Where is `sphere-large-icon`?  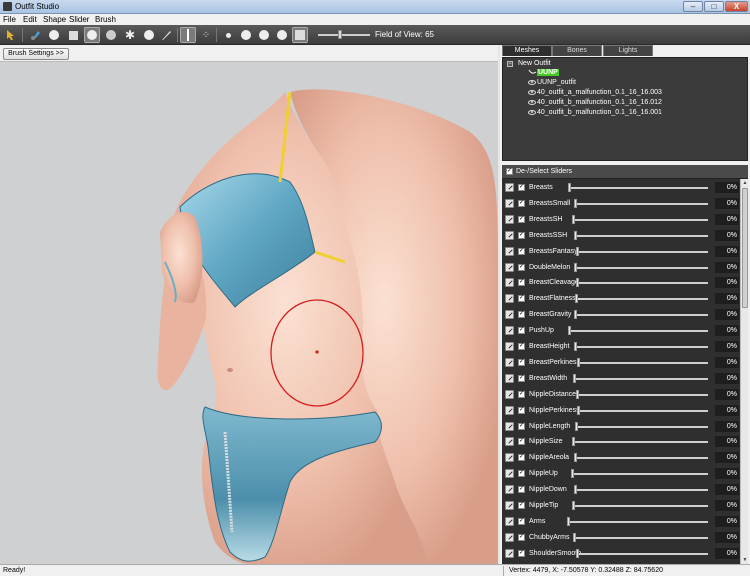 sphere-large-icon is located at coordinates (282, 35).